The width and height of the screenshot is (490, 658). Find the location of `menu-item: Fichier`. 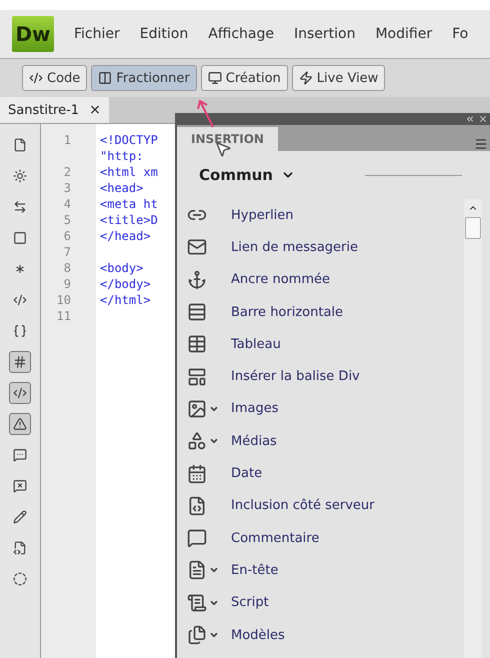

menu-item: Fichier is located at coordinates (97, 34).